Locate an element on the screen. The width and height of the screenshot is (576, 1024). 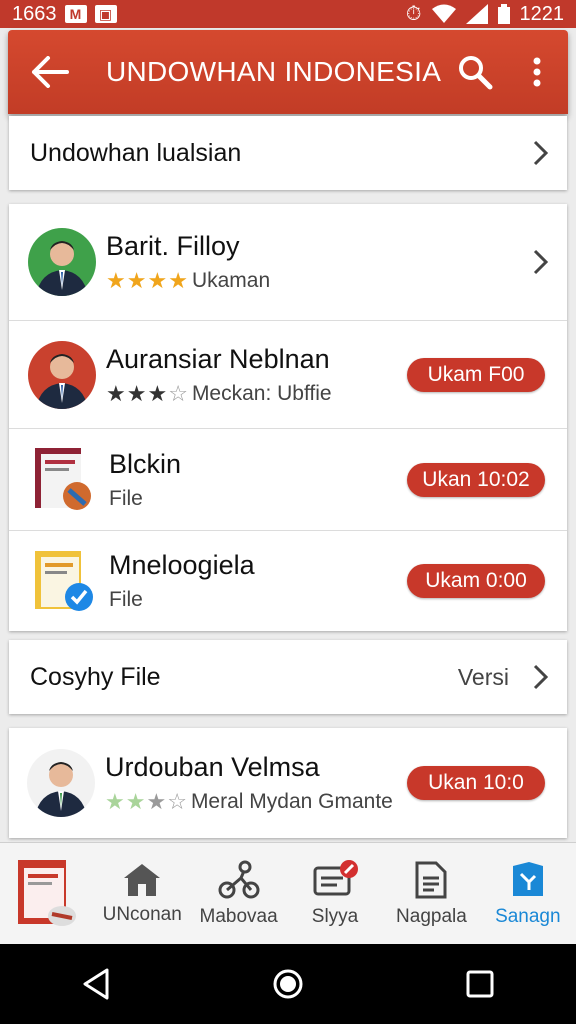
bottom-navigation: UNconan Mabovaa Slyya Nagpala Sanagn is located at coordinates (288, 893).